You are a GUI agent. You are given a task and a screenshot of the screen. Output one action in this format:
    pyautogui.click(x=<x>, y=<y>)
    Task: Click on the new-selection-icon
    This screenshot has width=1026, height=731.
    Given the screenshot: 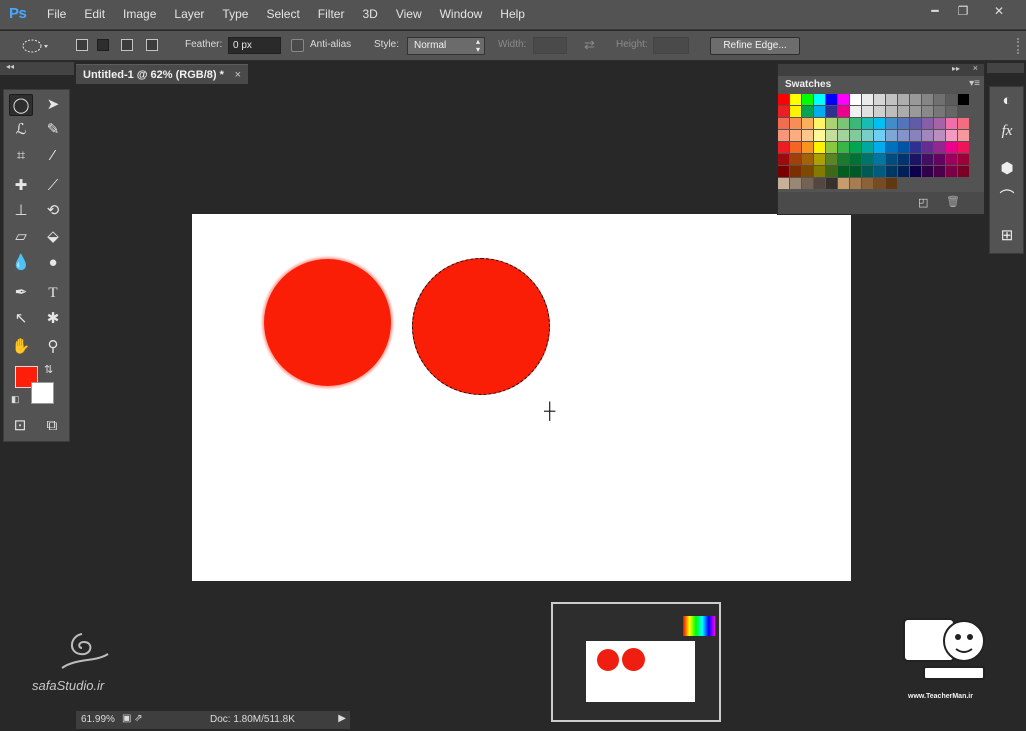 What is the action you would take?
    pyautogui.click(x=82, y=45)
    